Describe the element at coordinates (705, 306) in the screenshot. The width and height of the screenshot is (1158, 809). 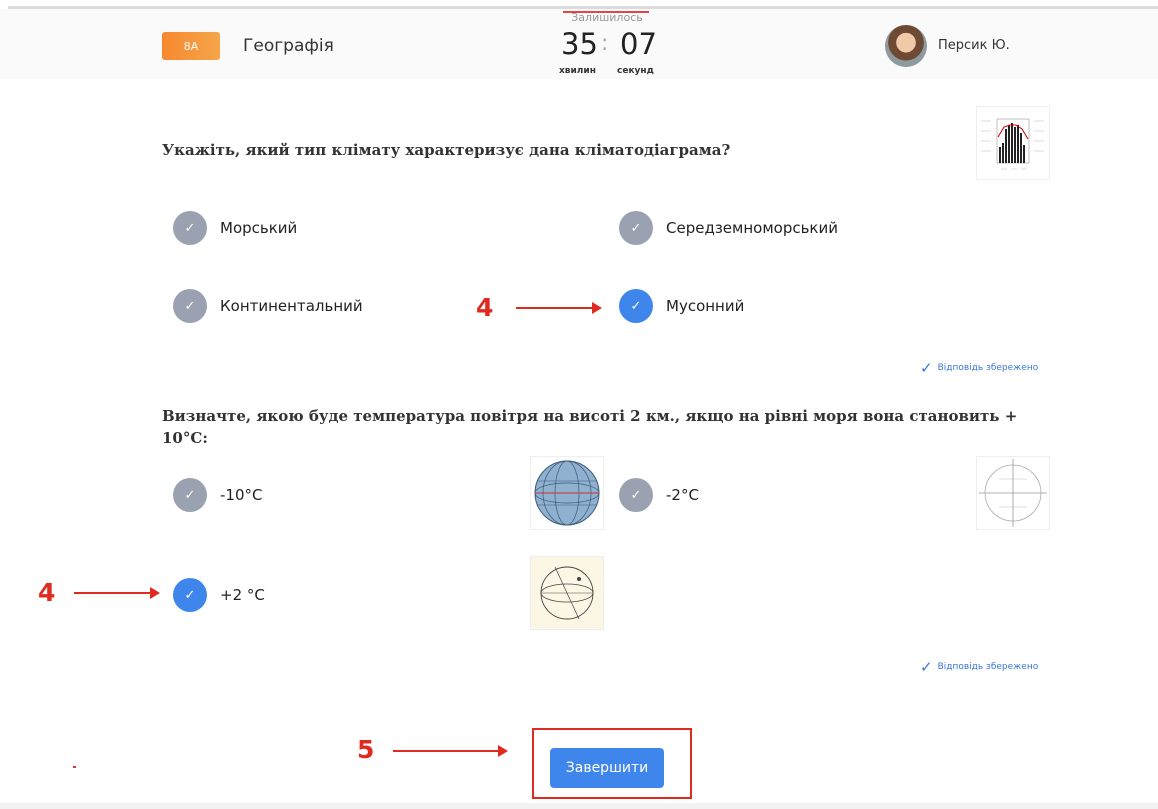
I see `option-label: Мусонний` at that location.